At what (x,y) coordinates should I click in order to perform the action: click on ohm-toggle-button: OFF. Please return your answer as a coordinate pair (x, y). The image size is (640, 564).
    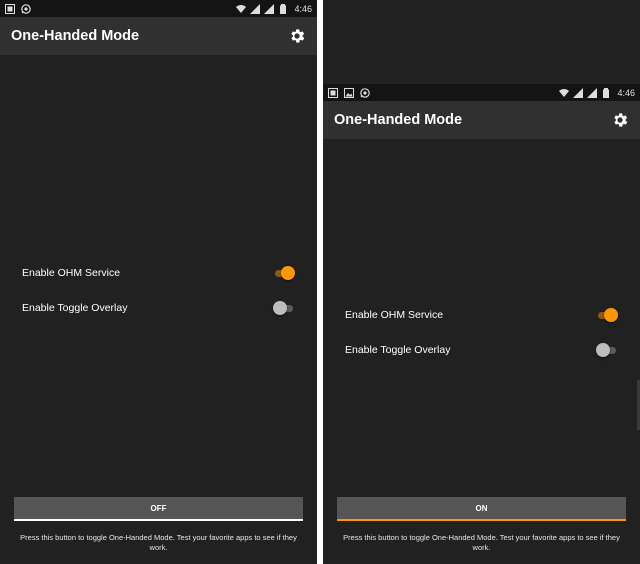
    Looking at the image, I should click on (158, 509).